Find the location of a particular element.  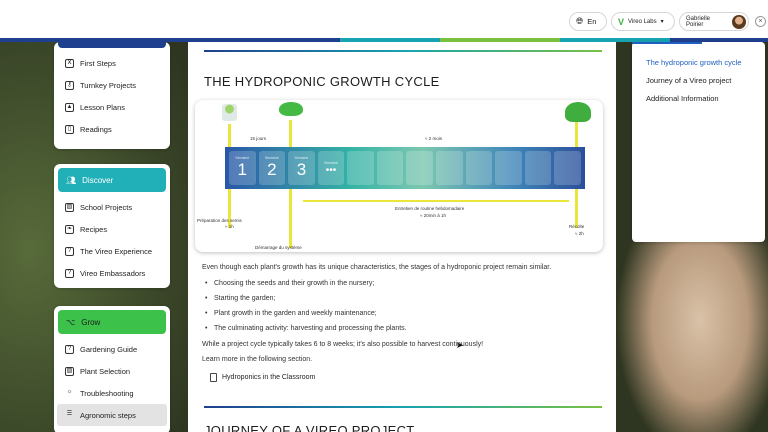

toc-item-growth-cycle: The hydroponic growth cycle is located at coordinates (693, 62).